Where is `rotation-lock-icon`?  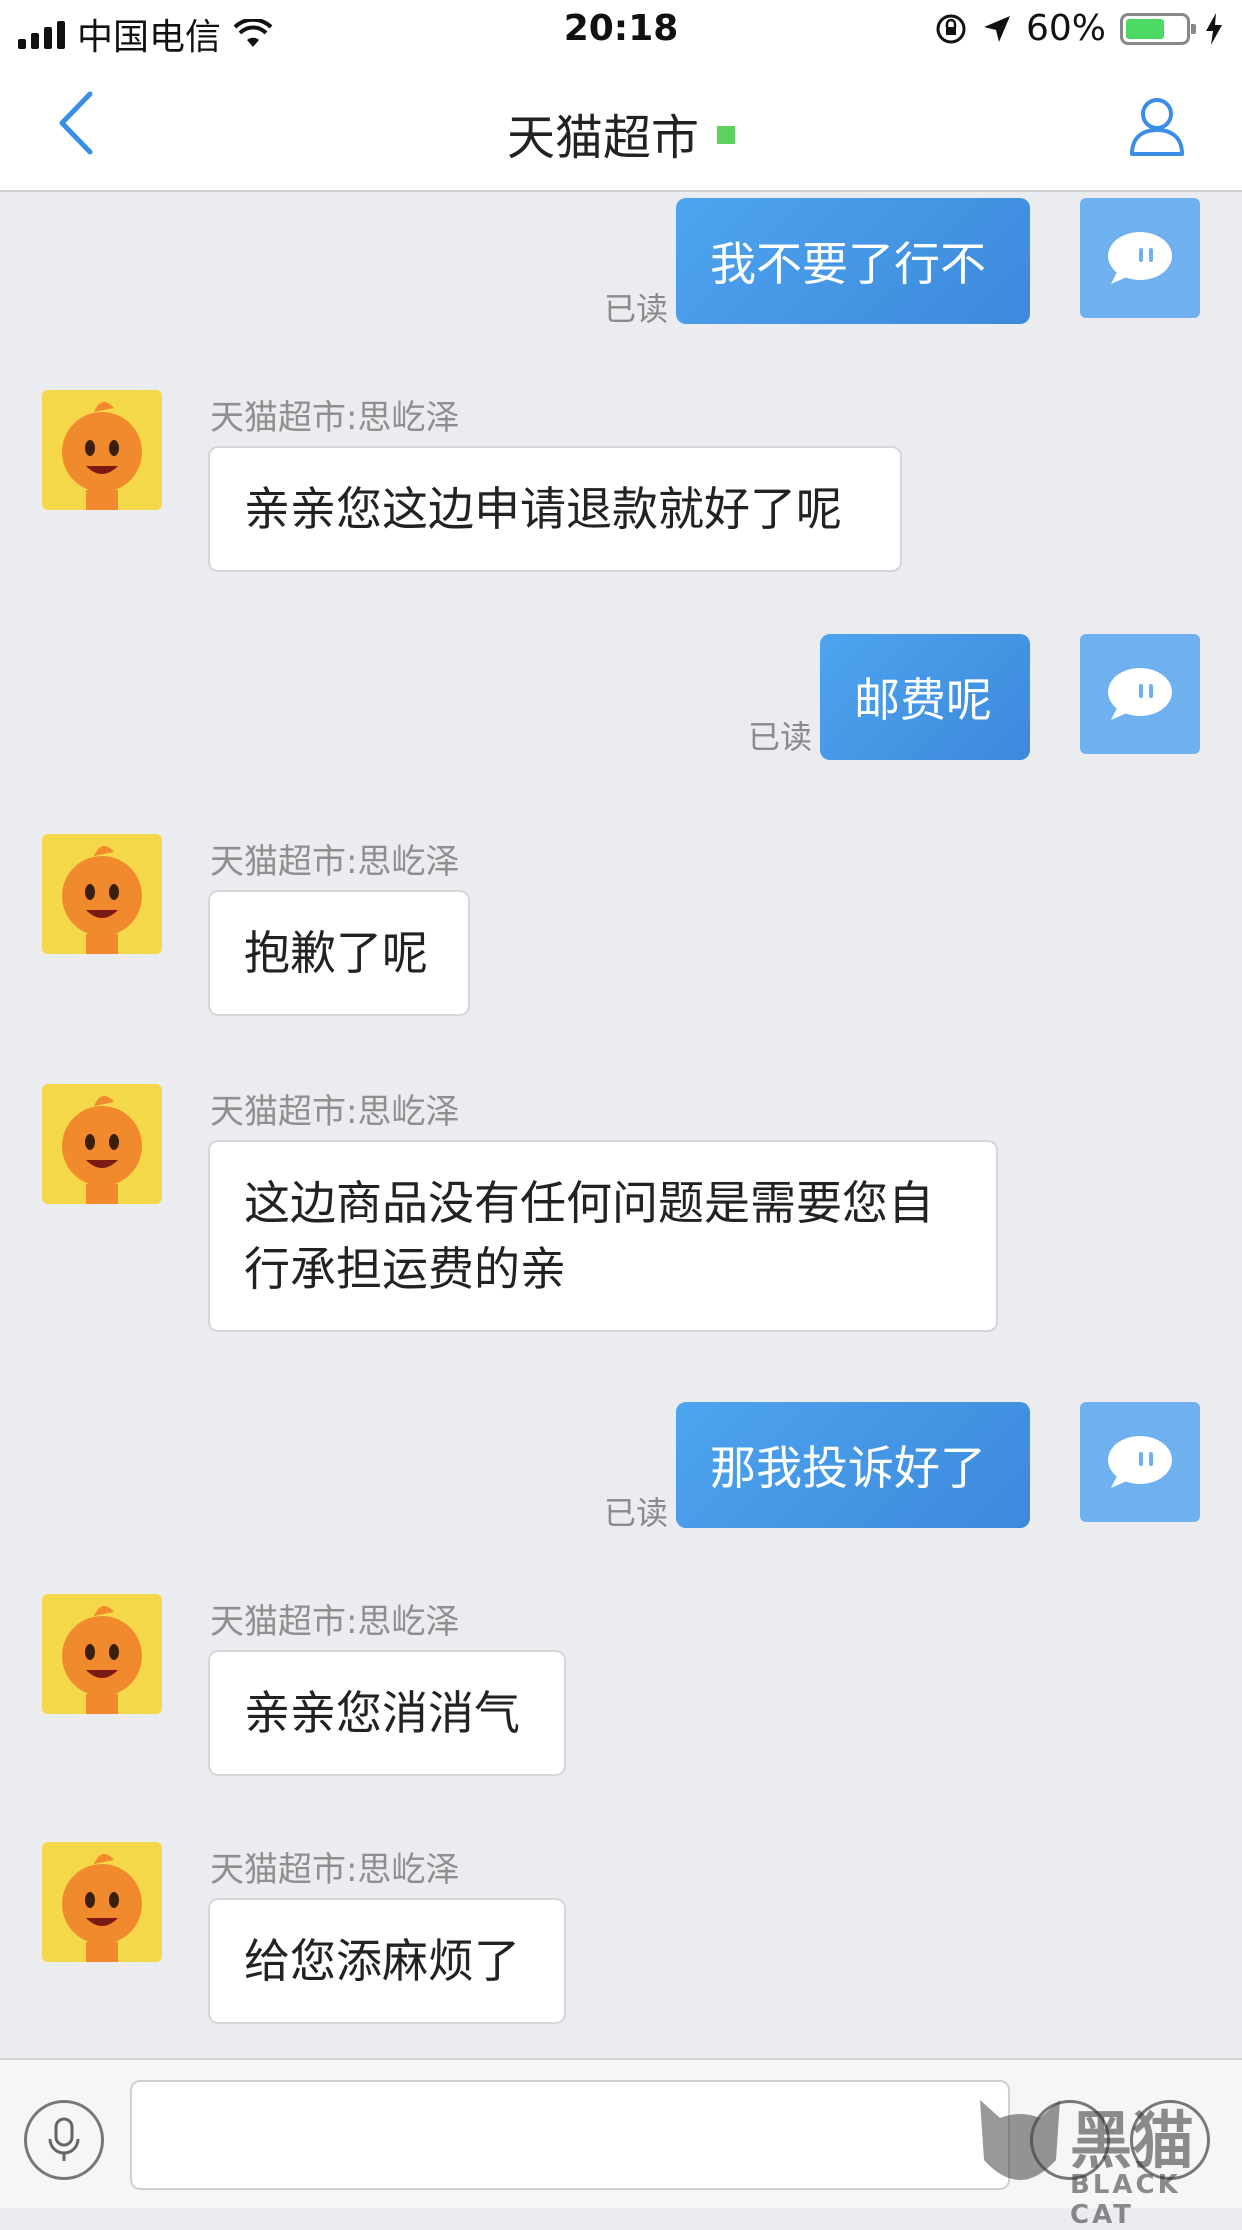 rotation-lock-icon is located at coordinates (951, 28).